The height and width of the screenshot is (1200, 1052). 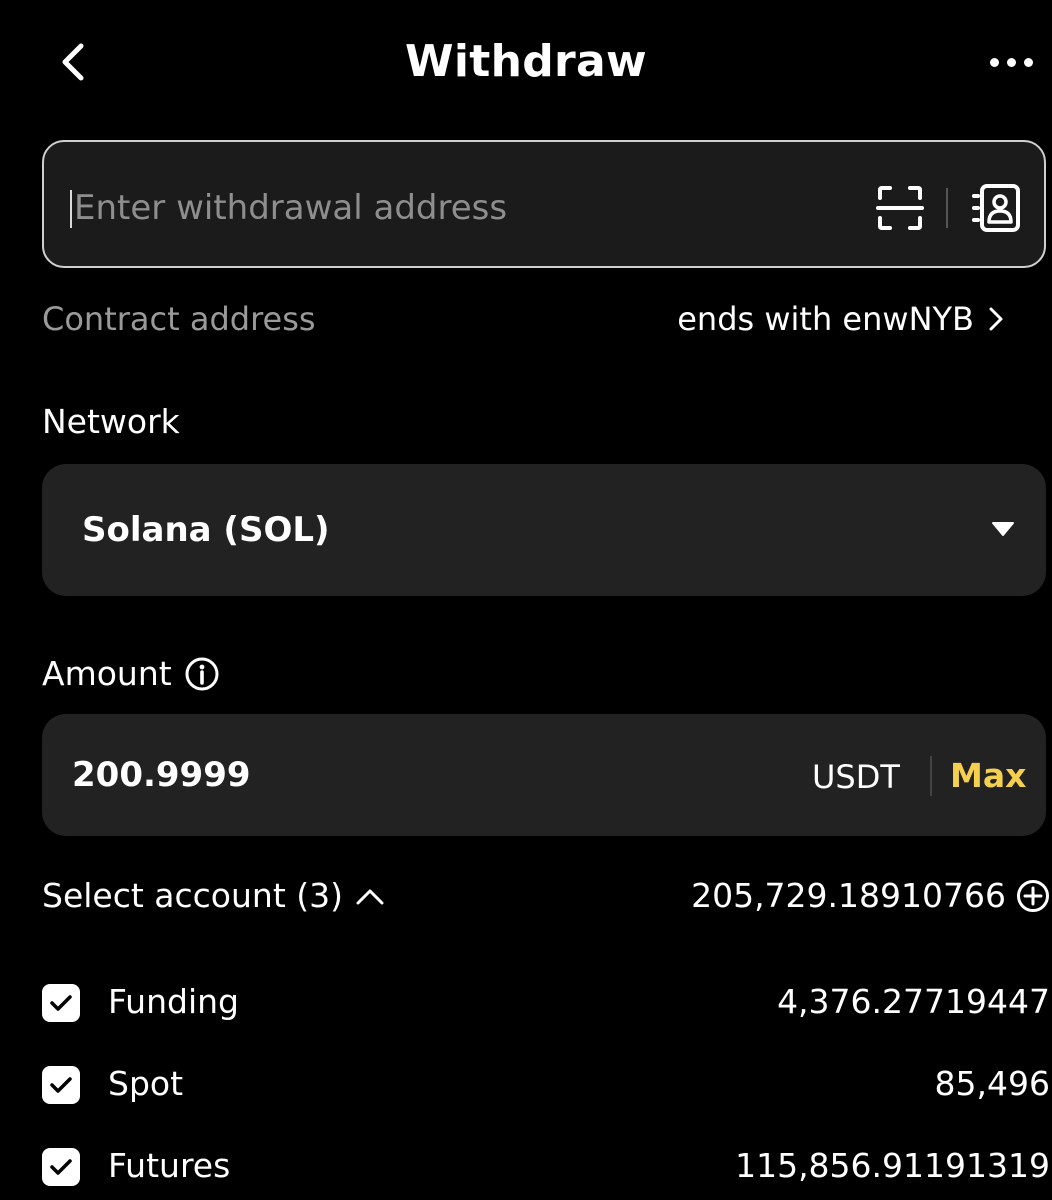 I want to click on futures-checkbox, so click(x=61, y=1167).